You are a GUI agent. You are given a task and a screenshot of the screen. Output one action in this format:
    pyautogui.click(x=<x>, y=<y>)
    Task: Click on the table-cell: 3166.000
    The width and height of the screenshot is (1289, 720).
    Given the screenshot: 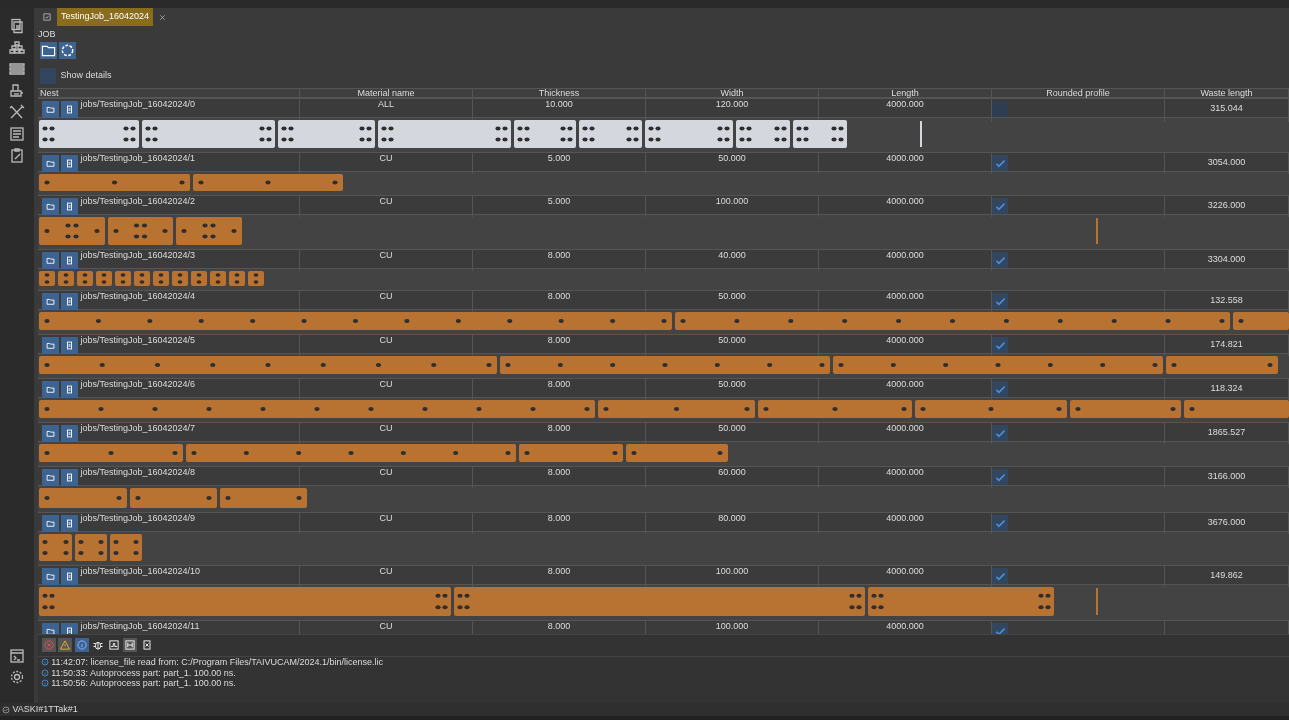 What is the action you would take?
    pyautogui.click(x=1226, y=476)
    